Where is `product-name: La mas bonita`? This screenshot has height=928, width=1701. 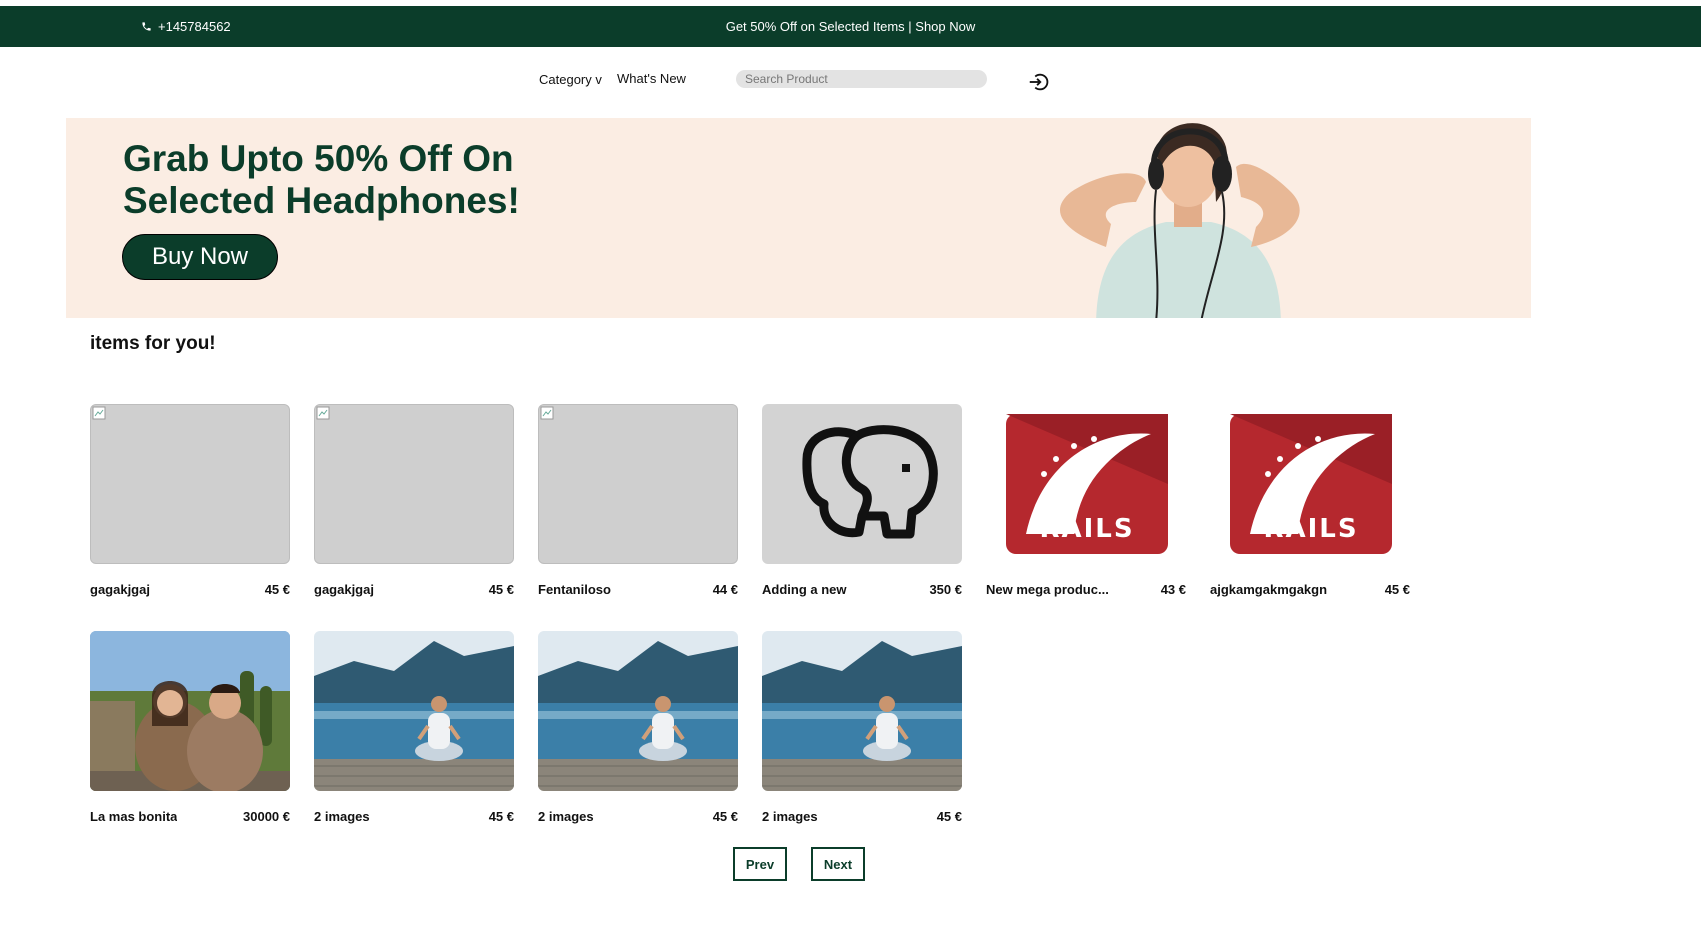
product-name: La mas bonita is located at coordinates (133, 816).